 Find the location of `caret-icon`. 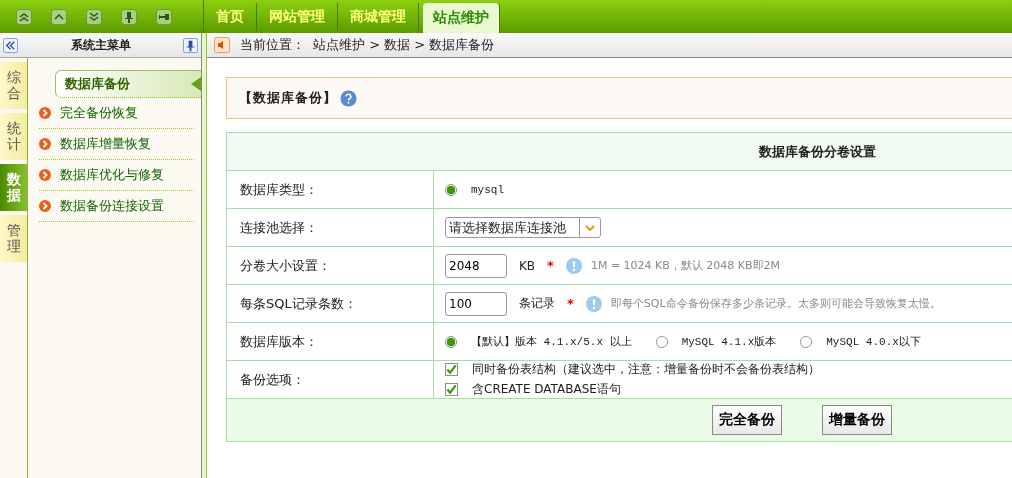

caret-icon is located at coordinates (590, 227).